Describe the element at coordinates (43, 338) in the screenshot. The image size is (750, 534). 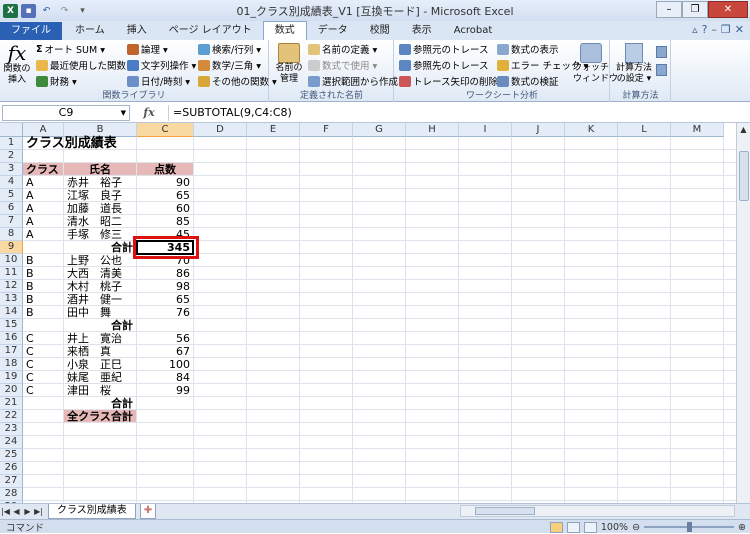
I see `cell-a16: C` at that location.